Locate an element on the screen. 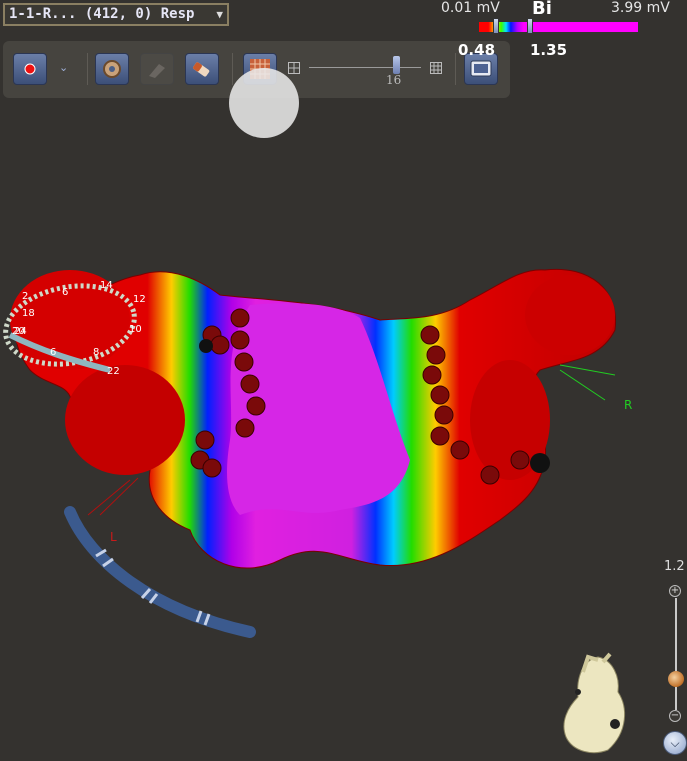 Image resolution: width=687 pixels, height=761 pixels. electrode-label: 8 is located at coordinates (96, 352).